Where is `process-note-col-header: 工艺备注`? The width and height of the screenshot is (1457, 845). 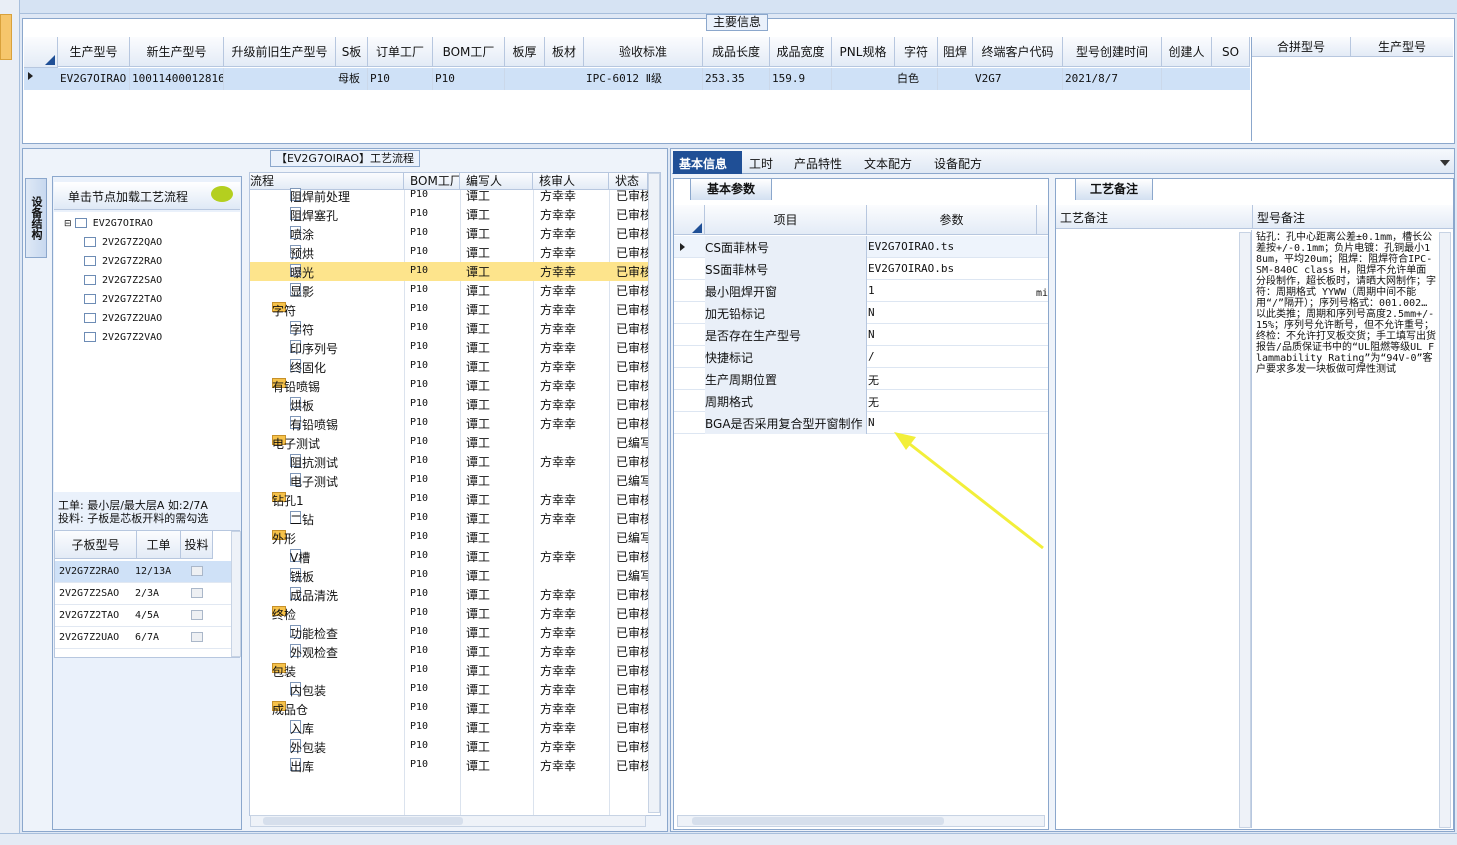
process-note-col-header: 工艺备注 is located at coordinates (1084, 217).